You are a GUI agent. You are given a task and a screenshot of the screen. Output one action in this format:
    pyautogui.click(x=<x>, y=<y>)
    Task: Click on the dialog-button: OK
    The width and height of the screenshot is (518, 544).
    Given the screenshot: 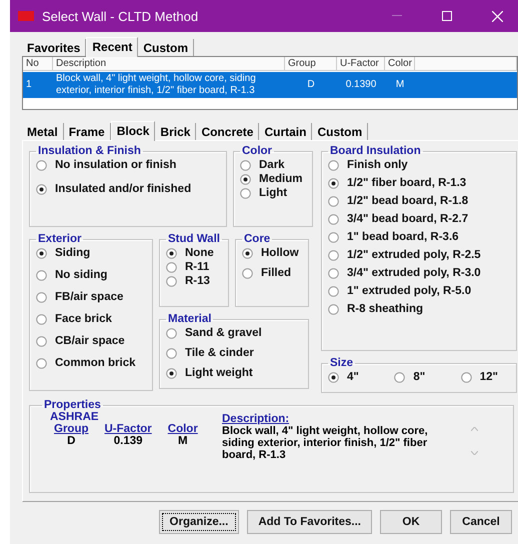 What is the action you would take?
    pyautogui.click(x=411, y=522)
    